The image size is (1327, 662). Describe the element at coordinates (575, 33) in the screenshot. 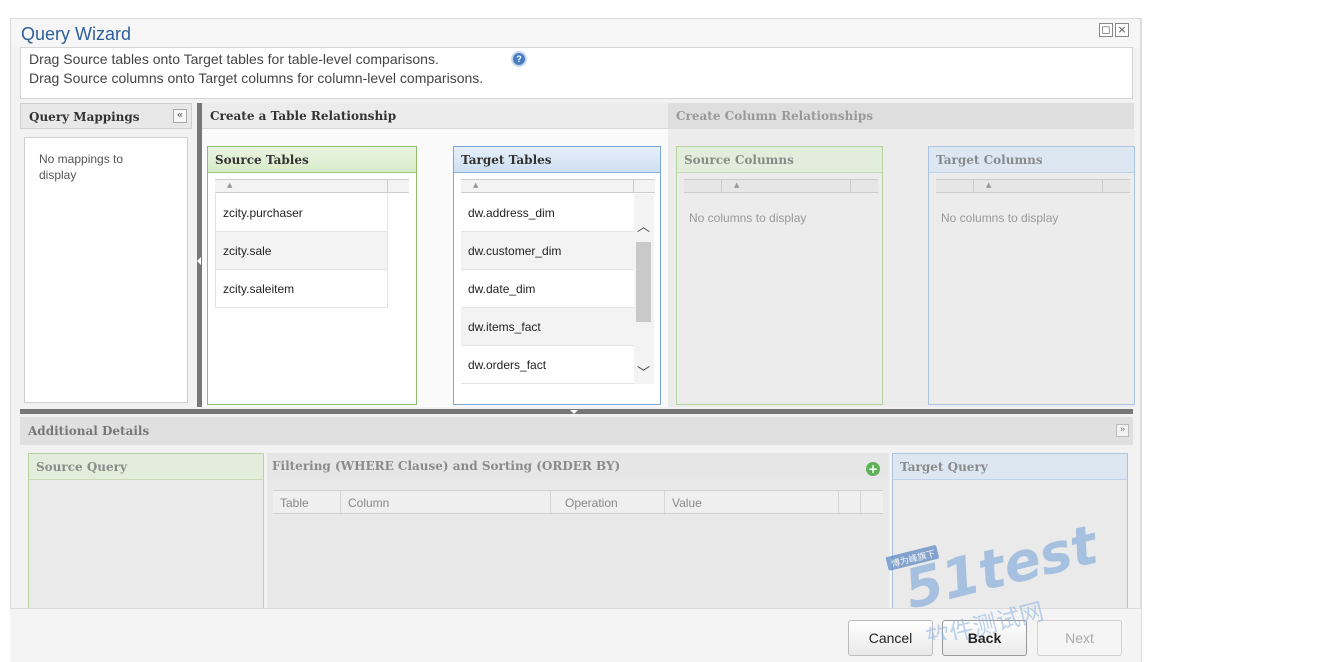

I see `title-bar: Query Wizard ◻ ×` at that location.